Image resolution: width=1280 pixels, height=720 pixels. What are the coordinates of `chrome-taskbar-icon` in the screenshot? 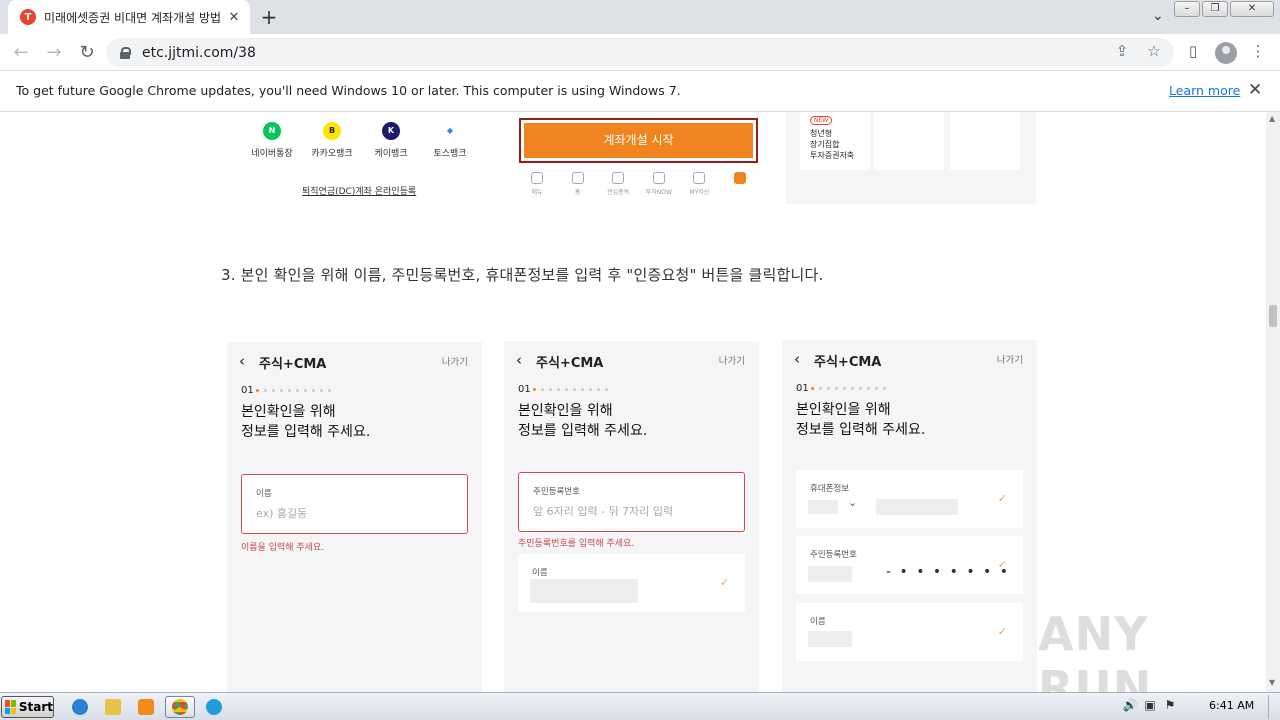 It's located at (180, 707).